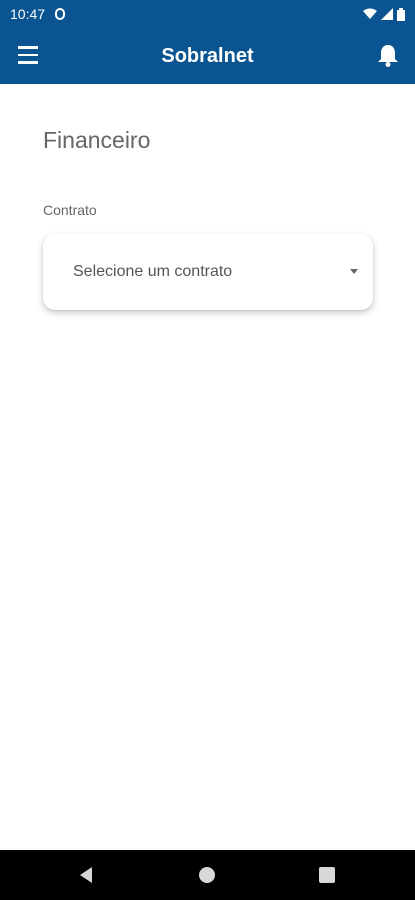  I want to click on app-bar: Sobralnet, so click(207, 56).